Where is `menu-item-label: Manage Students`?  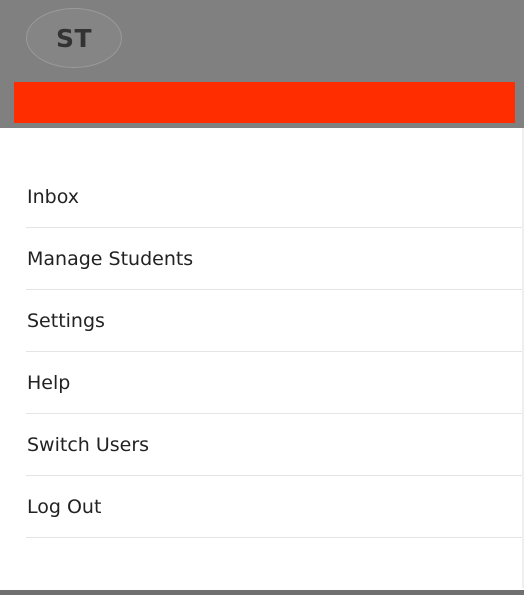 menu-item-label: Manage Students is located at coordinates (110, 259).